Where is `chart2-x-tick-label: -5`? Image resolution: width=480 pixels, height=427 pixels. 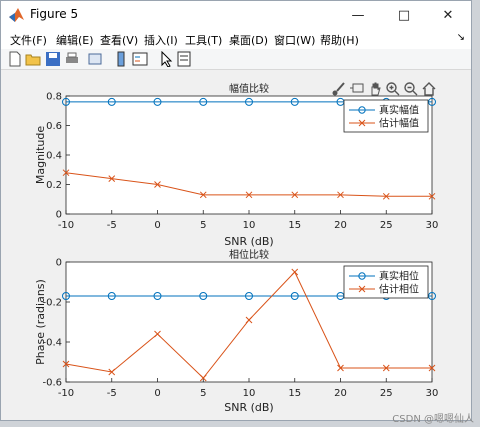
chart2-x-tick-label: -5 is located at coordinates (112, 393).